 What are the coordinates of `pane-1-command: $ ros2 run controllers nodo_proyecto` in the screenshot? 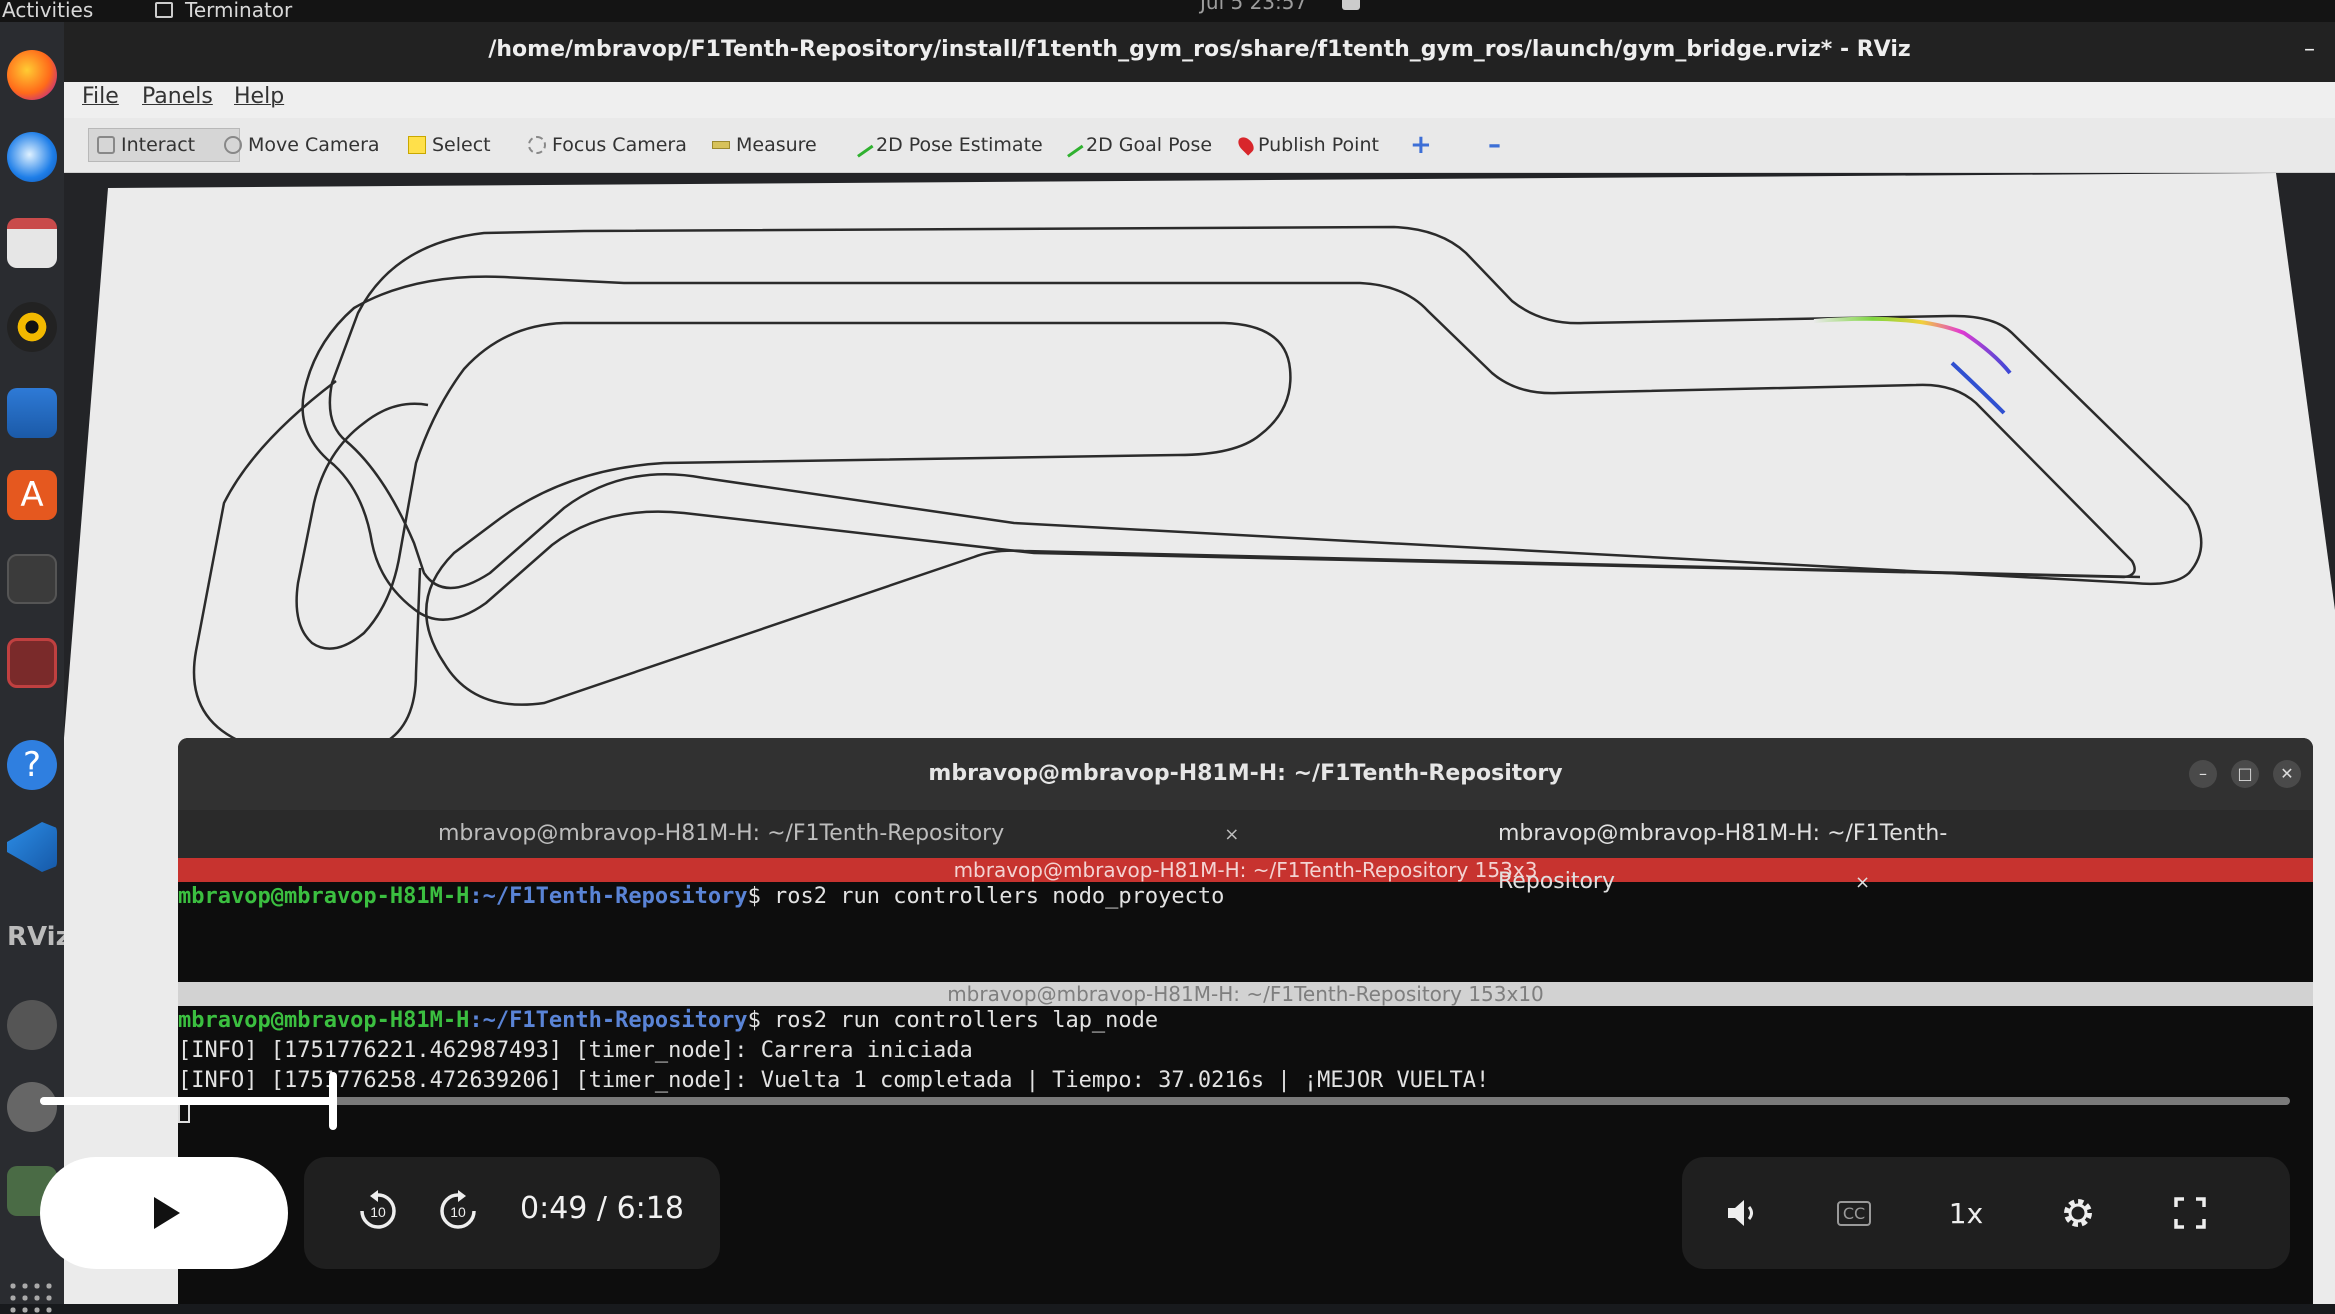 It's located at (986, 896).